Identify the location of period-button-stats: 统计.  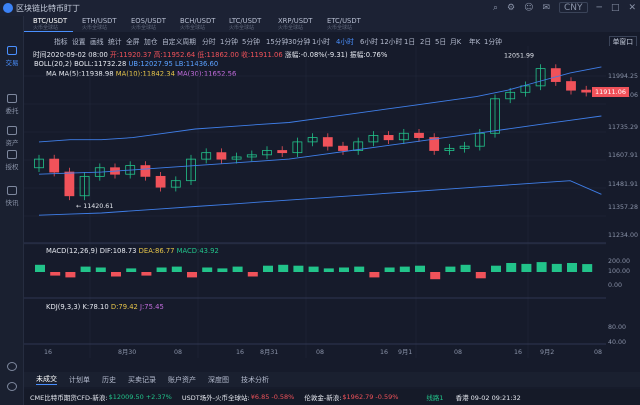
(115, 41).